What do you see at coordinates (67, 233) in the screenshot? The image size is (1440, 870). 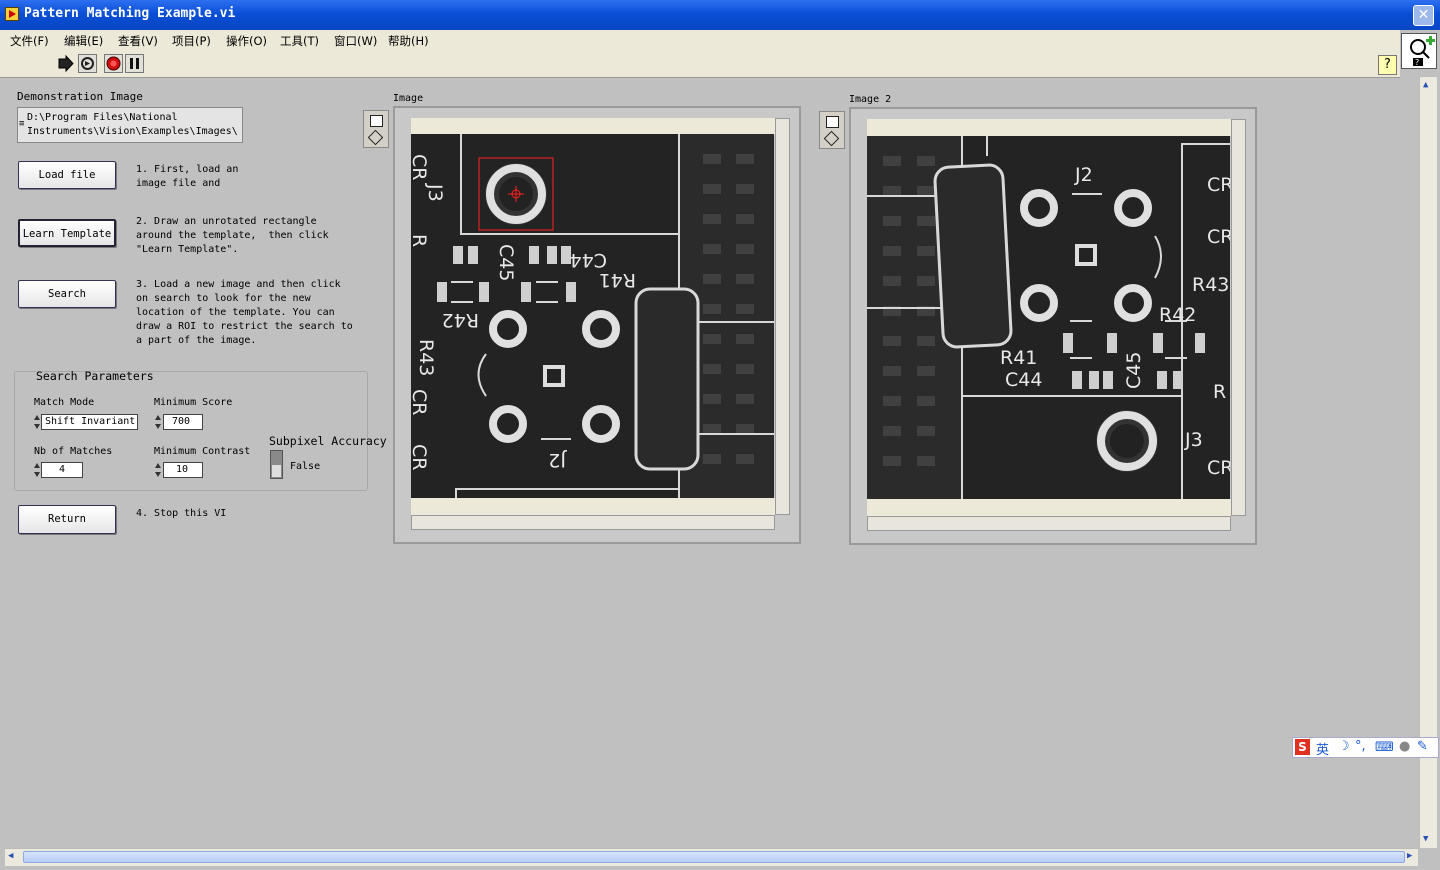 I see `learn-template-button: Learn Template` at bounding box center [67, 233].